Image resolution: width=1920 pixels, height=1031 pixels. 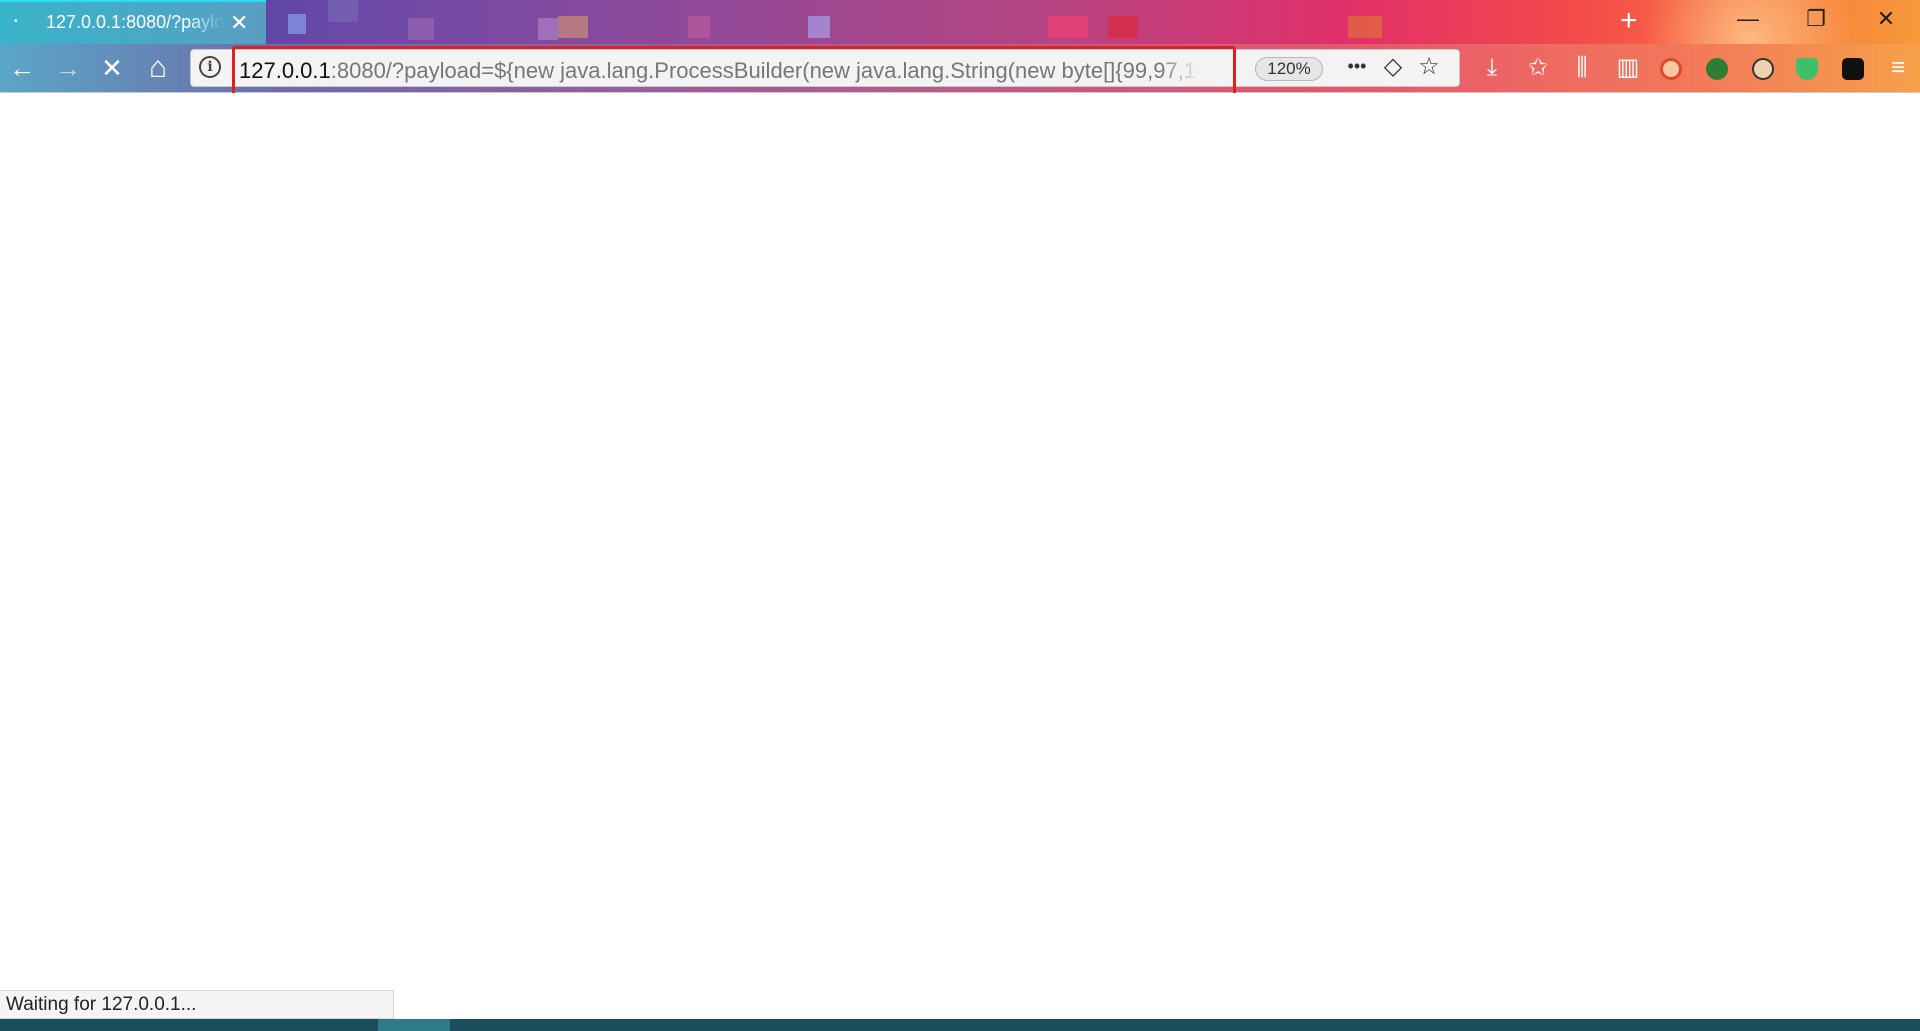 I want to click on pocket-icon: ◇, so click(x=1393, y=66).